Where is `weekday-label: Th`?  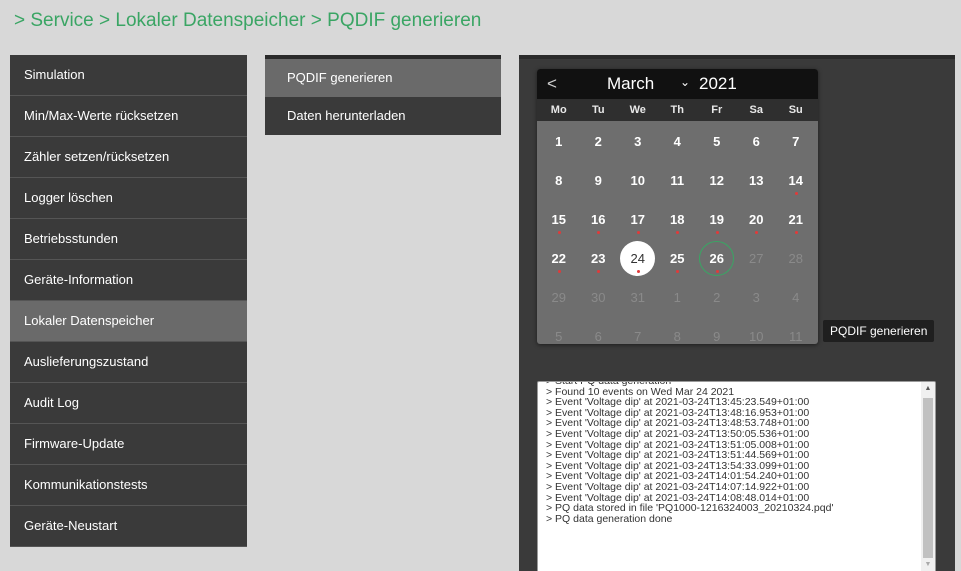 weekday-label: Th is located at coordinates (677, 110).